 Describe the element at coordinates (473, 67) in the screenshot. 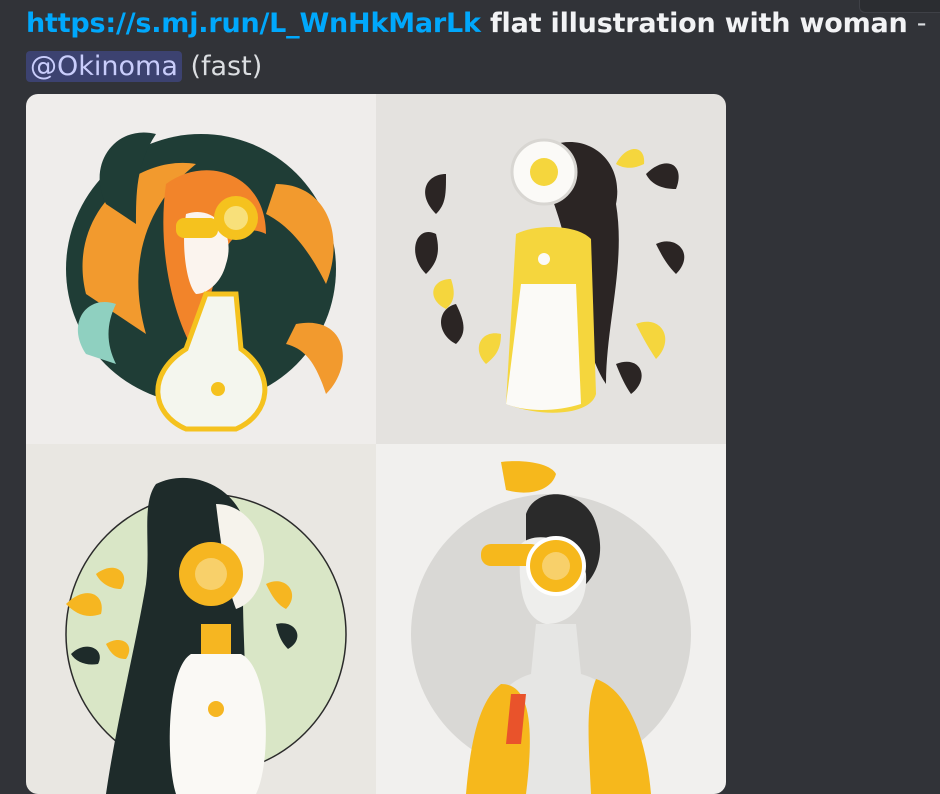

I see `message-meta: @Okinoma (fast)` at that location.